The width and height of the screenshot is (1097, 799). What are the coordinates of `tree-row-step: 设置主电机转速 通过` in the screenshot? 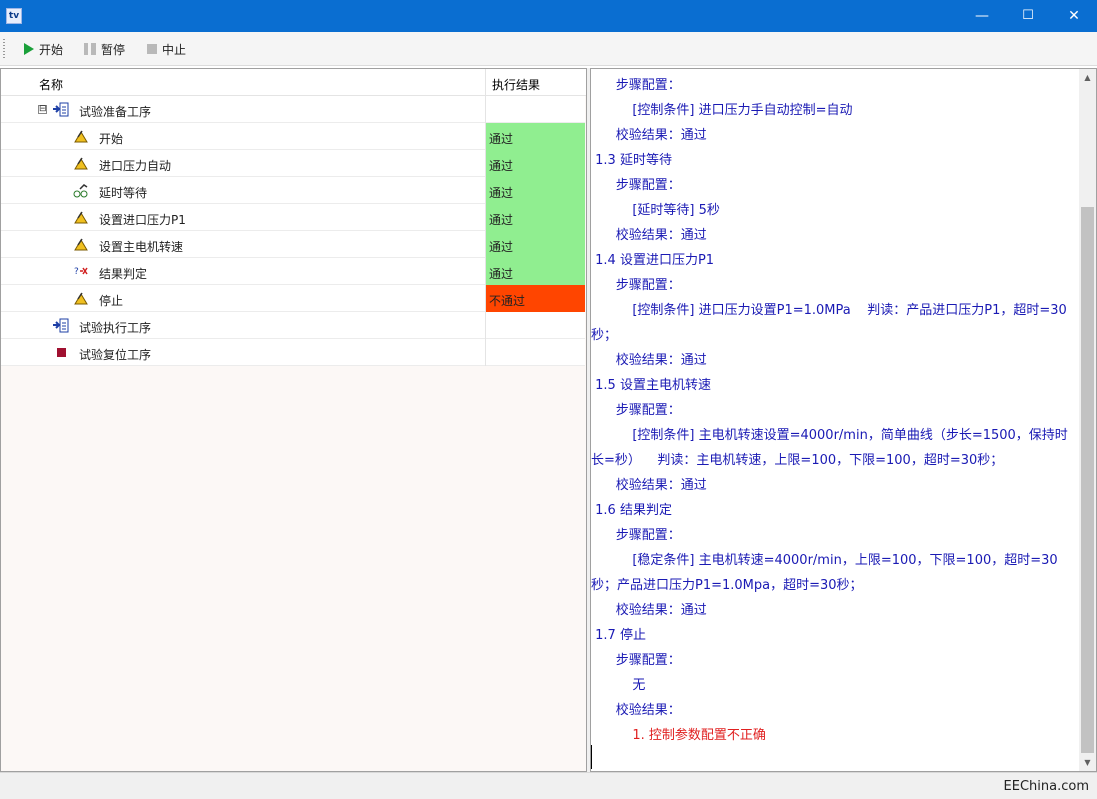 It's located at (293, 244).